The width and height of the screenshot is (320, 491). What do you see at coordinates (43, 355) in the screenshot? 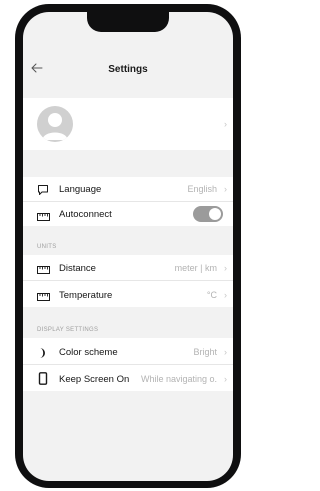
I see `half-moon-icon` at bounding box center [43, 355].